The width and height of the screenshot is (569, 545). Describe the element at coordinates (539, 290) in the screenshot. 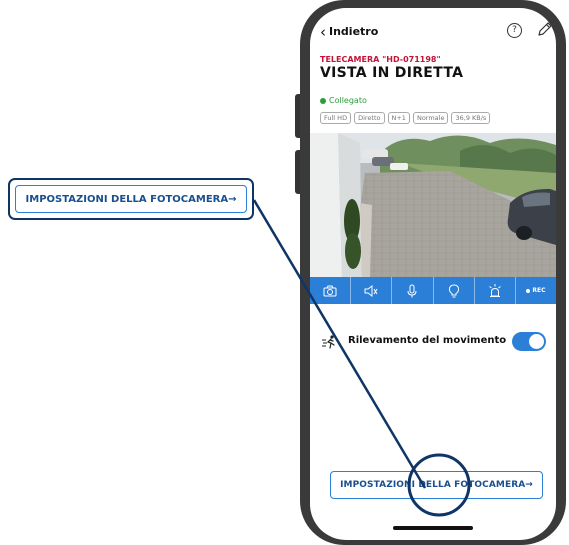

I see `record-label: REC` at that location.